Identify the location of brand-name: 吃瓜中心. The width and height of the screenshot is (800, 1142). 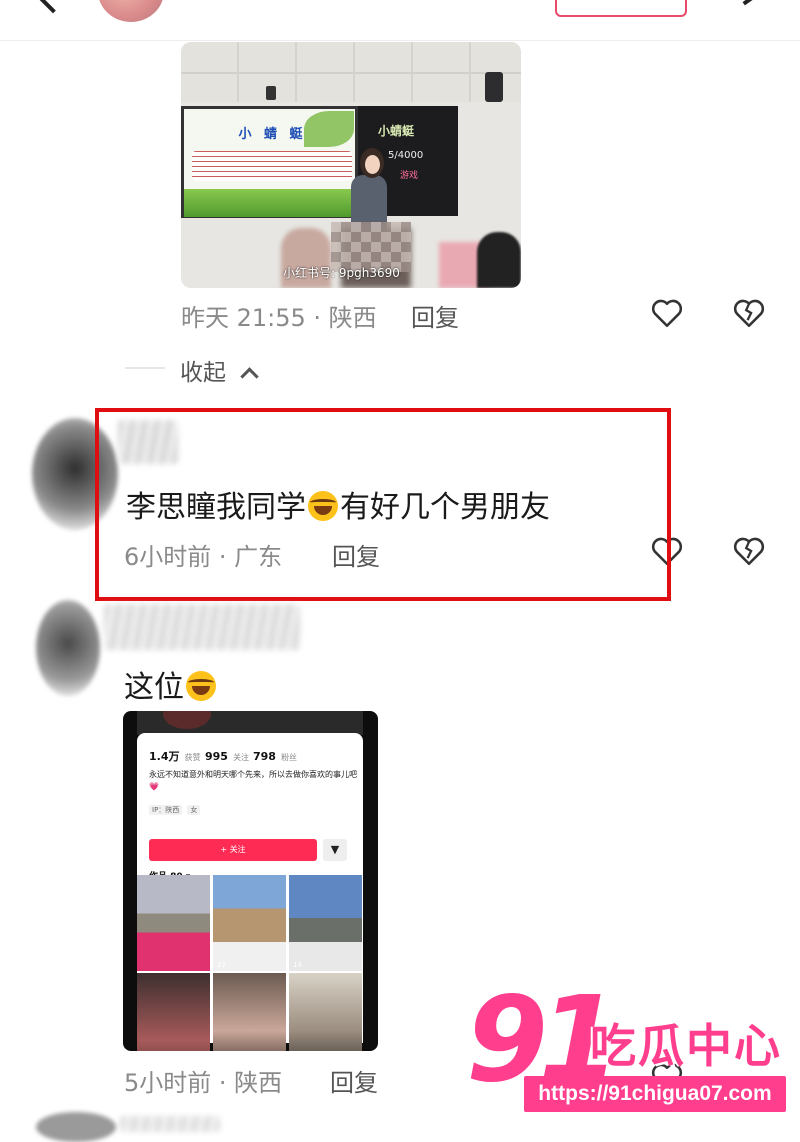
(686, 1046).